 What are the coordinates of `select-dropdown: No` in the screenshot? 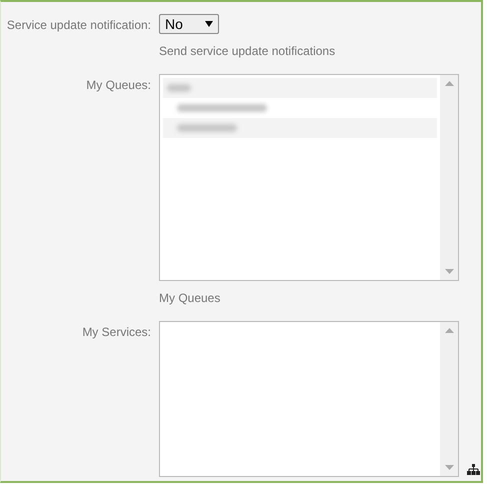 It's located at (189, 24).